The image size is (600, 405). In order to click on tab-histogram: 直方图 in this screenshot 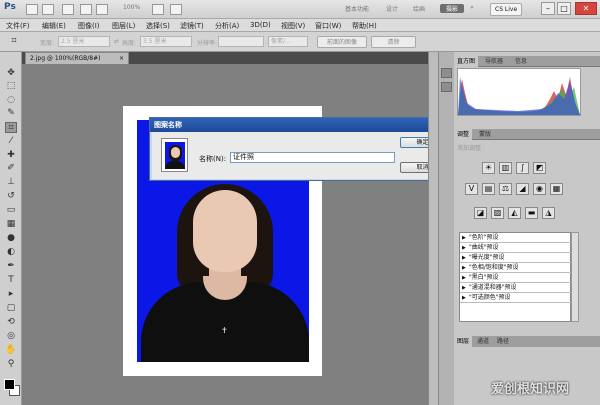, I will do `click(466, 61)`.